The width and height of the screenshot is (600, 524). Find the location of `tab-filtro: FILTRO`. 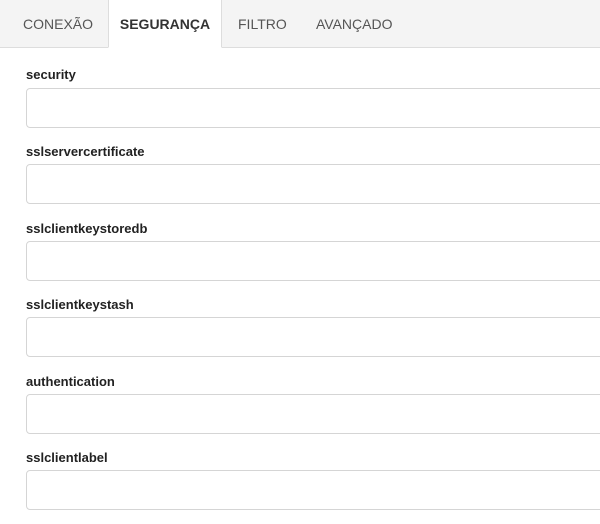

tab-filtro: FILTRO is located at coordinates (262, 24).